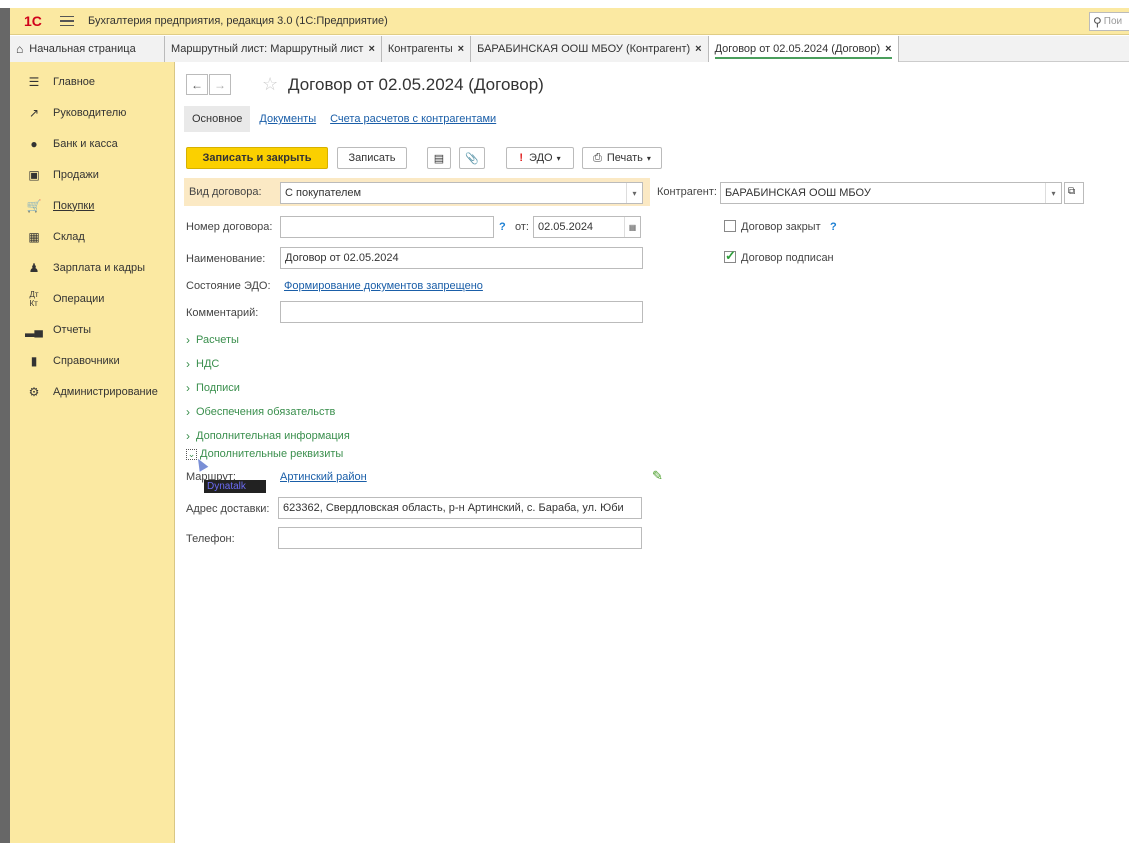 This screenshot has width=1129, height=843. I want to click on gear-icon: ⚙, so click(34, 391).